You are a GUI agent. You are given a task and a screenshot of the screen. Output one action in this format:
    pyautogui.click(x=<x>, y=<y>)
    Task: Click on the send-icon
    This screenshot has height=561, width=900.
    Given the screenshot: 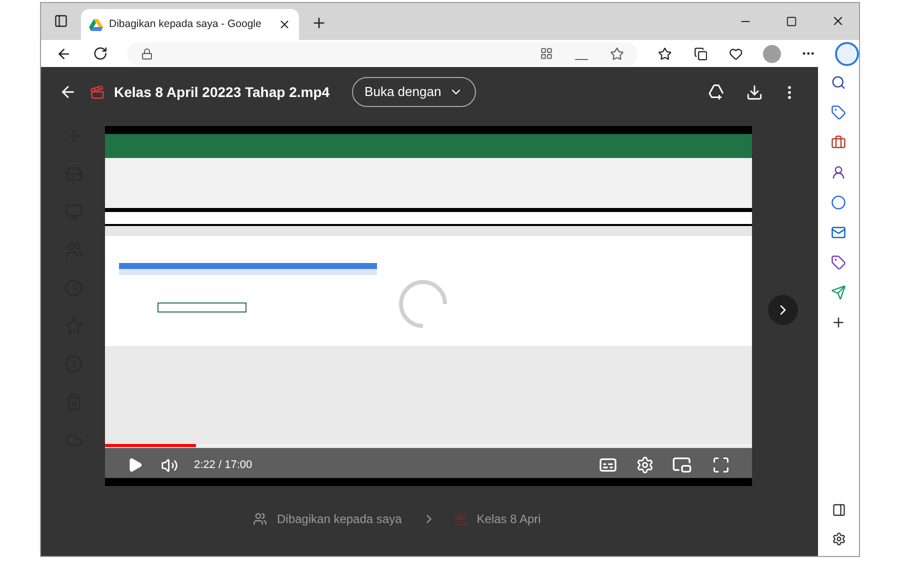 What is the action you would take?
    pyautogui.click(x=838, y=292)
    